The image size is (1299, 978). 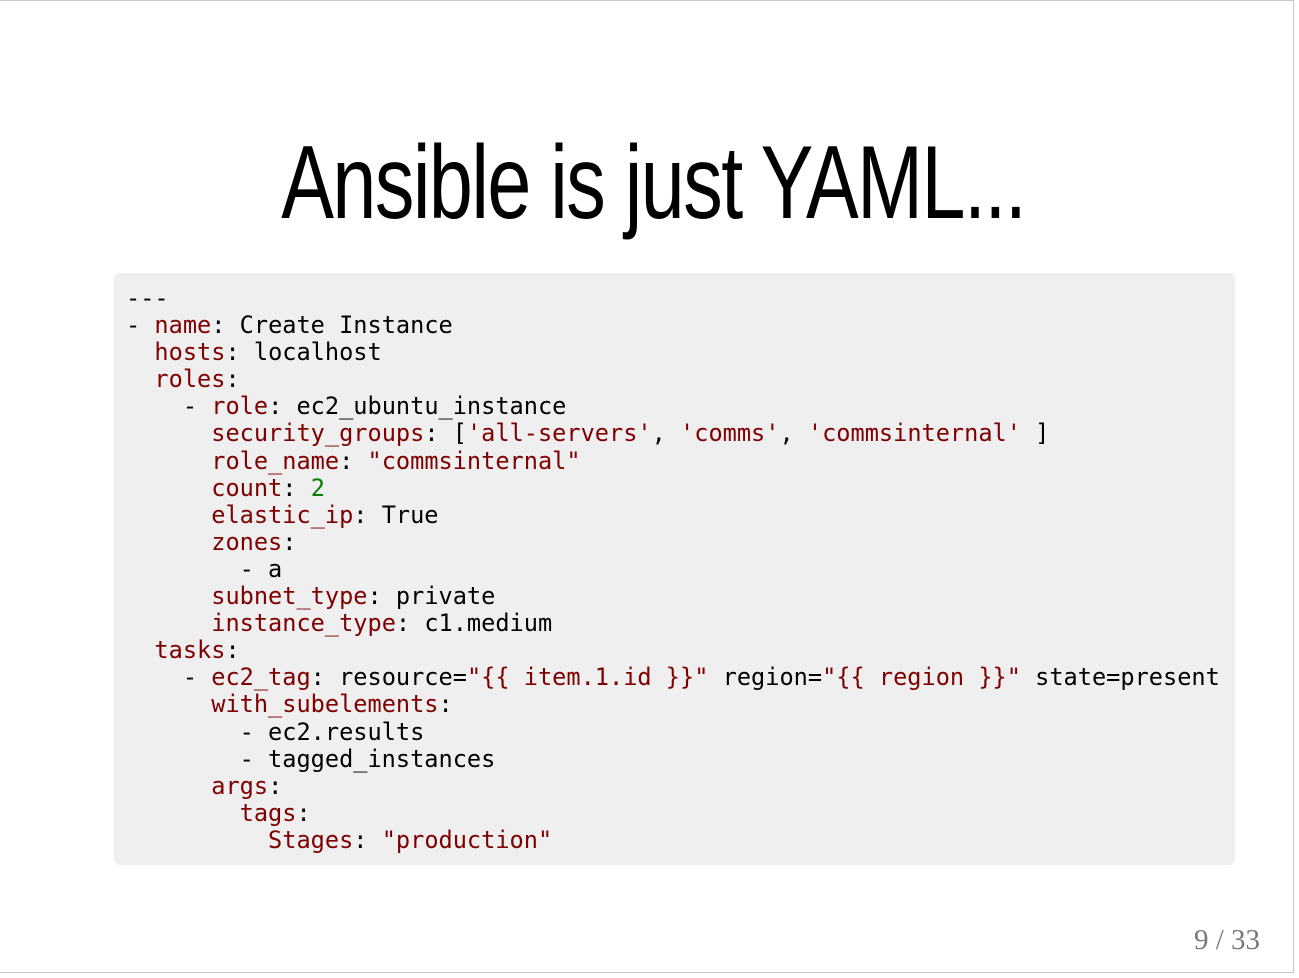 What do you see at coordinates (680, 785) in the screenshot?
I see `code-line: args:` at bounding box center [680, 785].